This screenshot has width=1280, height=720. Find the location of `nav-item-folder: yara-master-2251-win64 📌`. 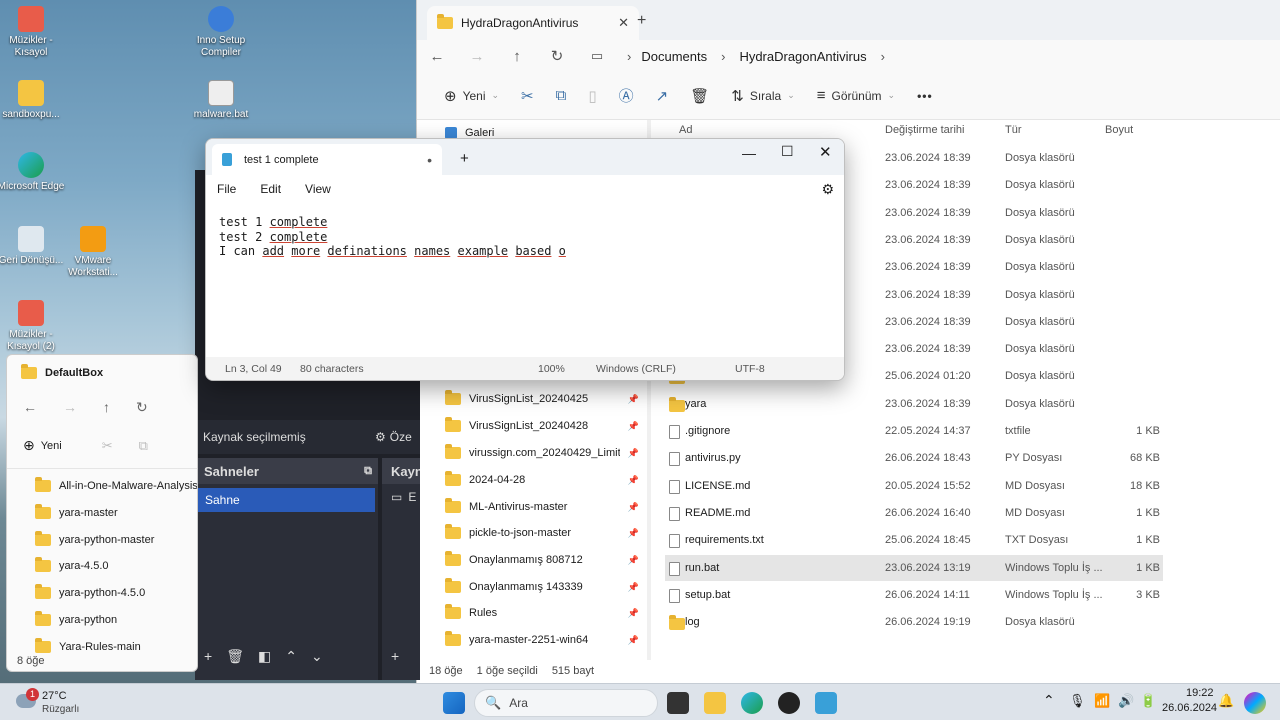

nav-item-folder: yara-master-2251-win64 📌 is located at coordinates (542, 640).